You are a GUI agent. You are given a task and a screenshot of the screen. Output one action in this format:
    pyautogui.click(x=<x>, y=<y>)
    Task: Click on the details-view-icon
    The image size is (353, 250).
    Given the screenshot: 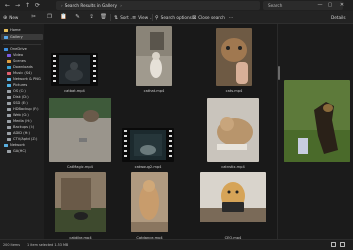 What is the action you would take?
    pyautogui.click(x=333, y=244)
    